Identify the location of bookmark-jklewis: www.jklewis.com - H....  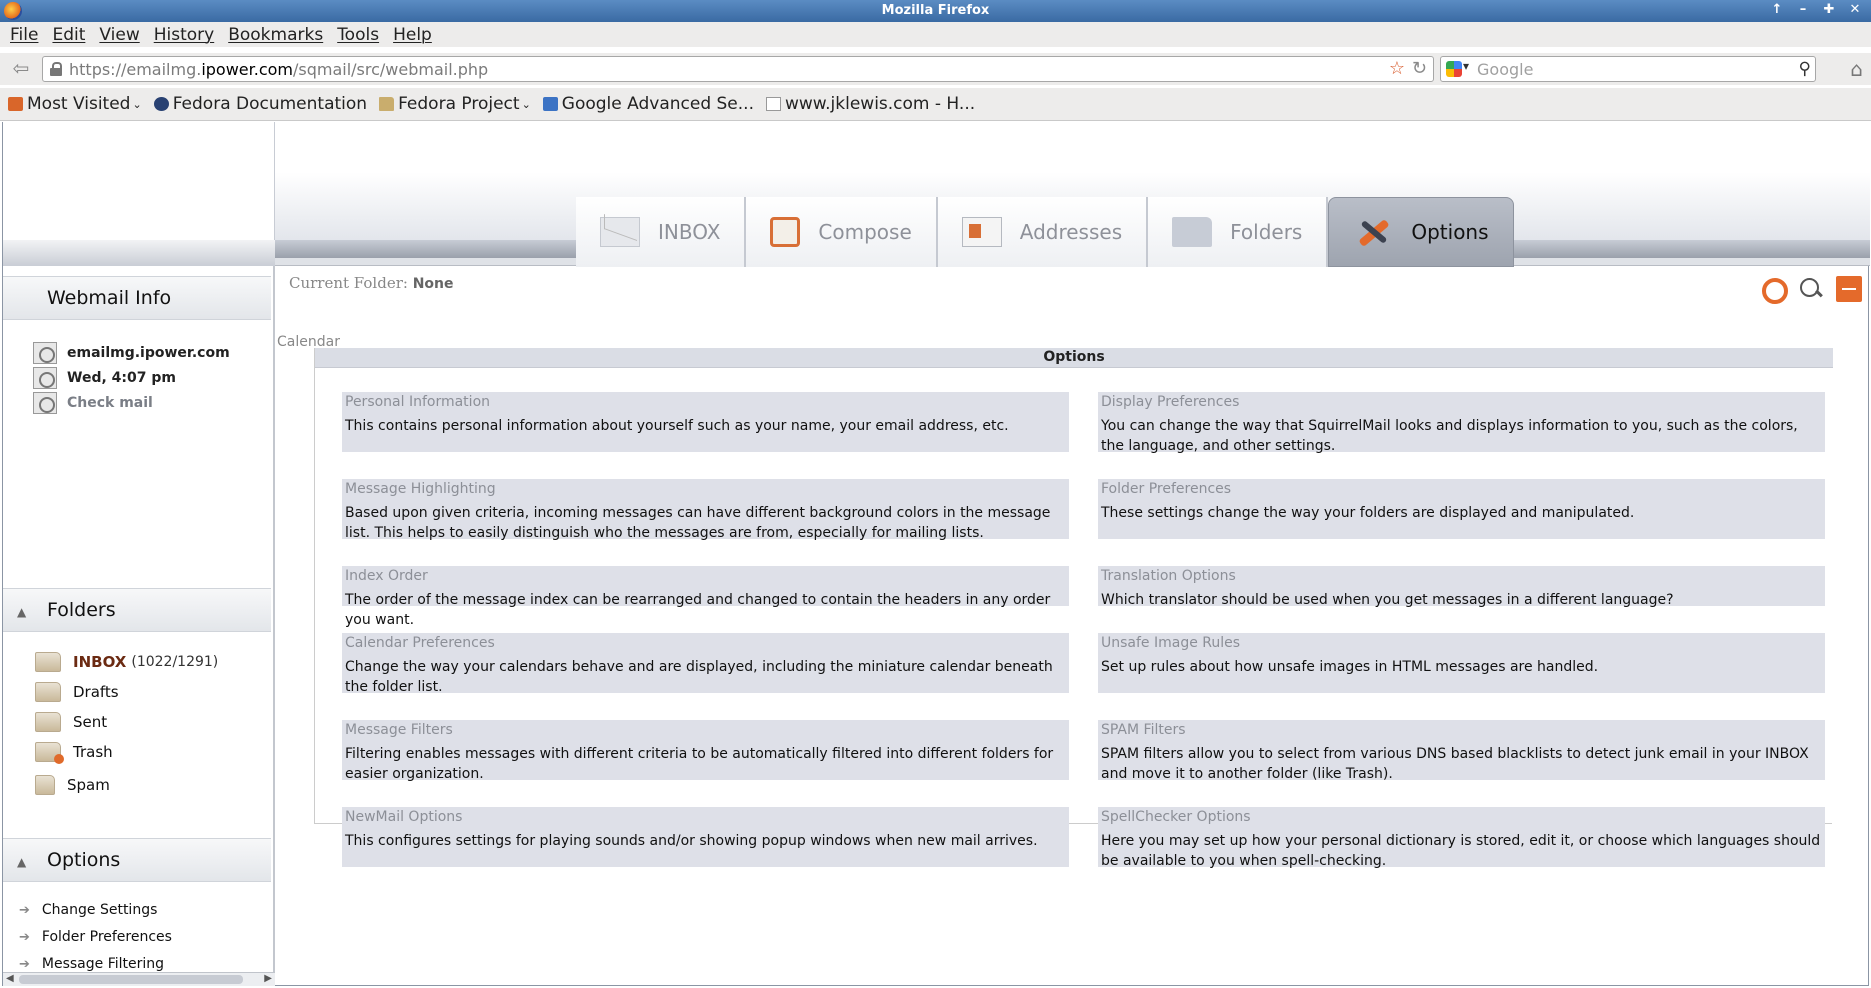
(870, 104).